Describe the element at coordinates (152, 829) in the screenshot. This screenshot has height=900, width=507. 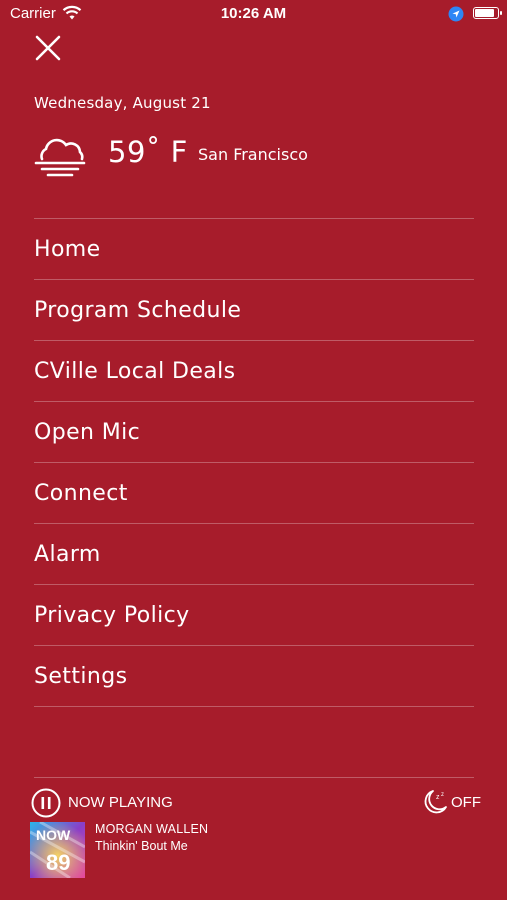
I see `artist-name: MORGAN WALLEN` at that location.